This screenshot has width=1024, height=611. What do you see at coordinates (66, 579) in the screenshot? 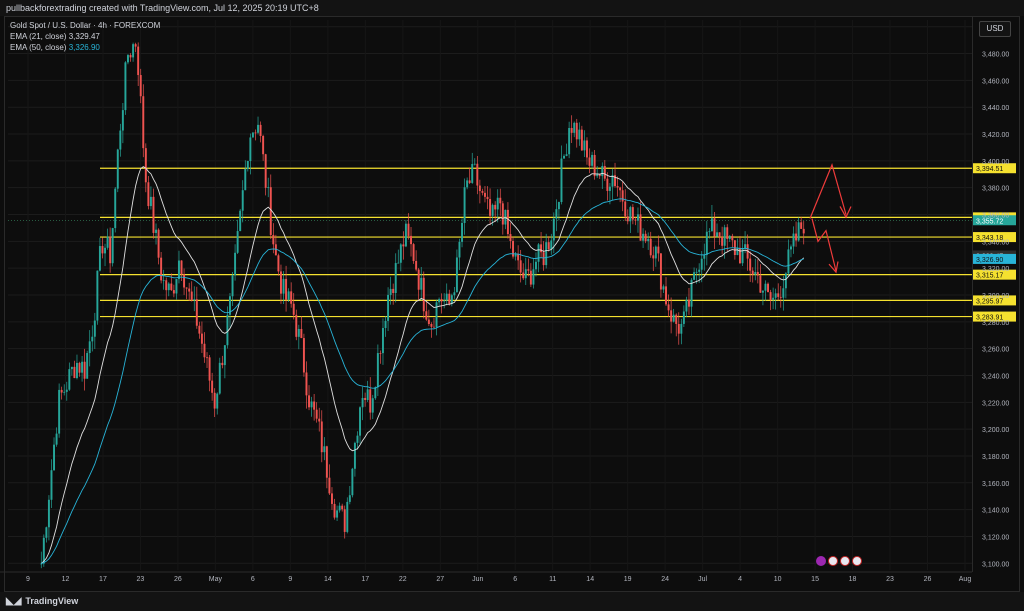
I see `x-tick-label: 12` at bounding box center [66, 579].